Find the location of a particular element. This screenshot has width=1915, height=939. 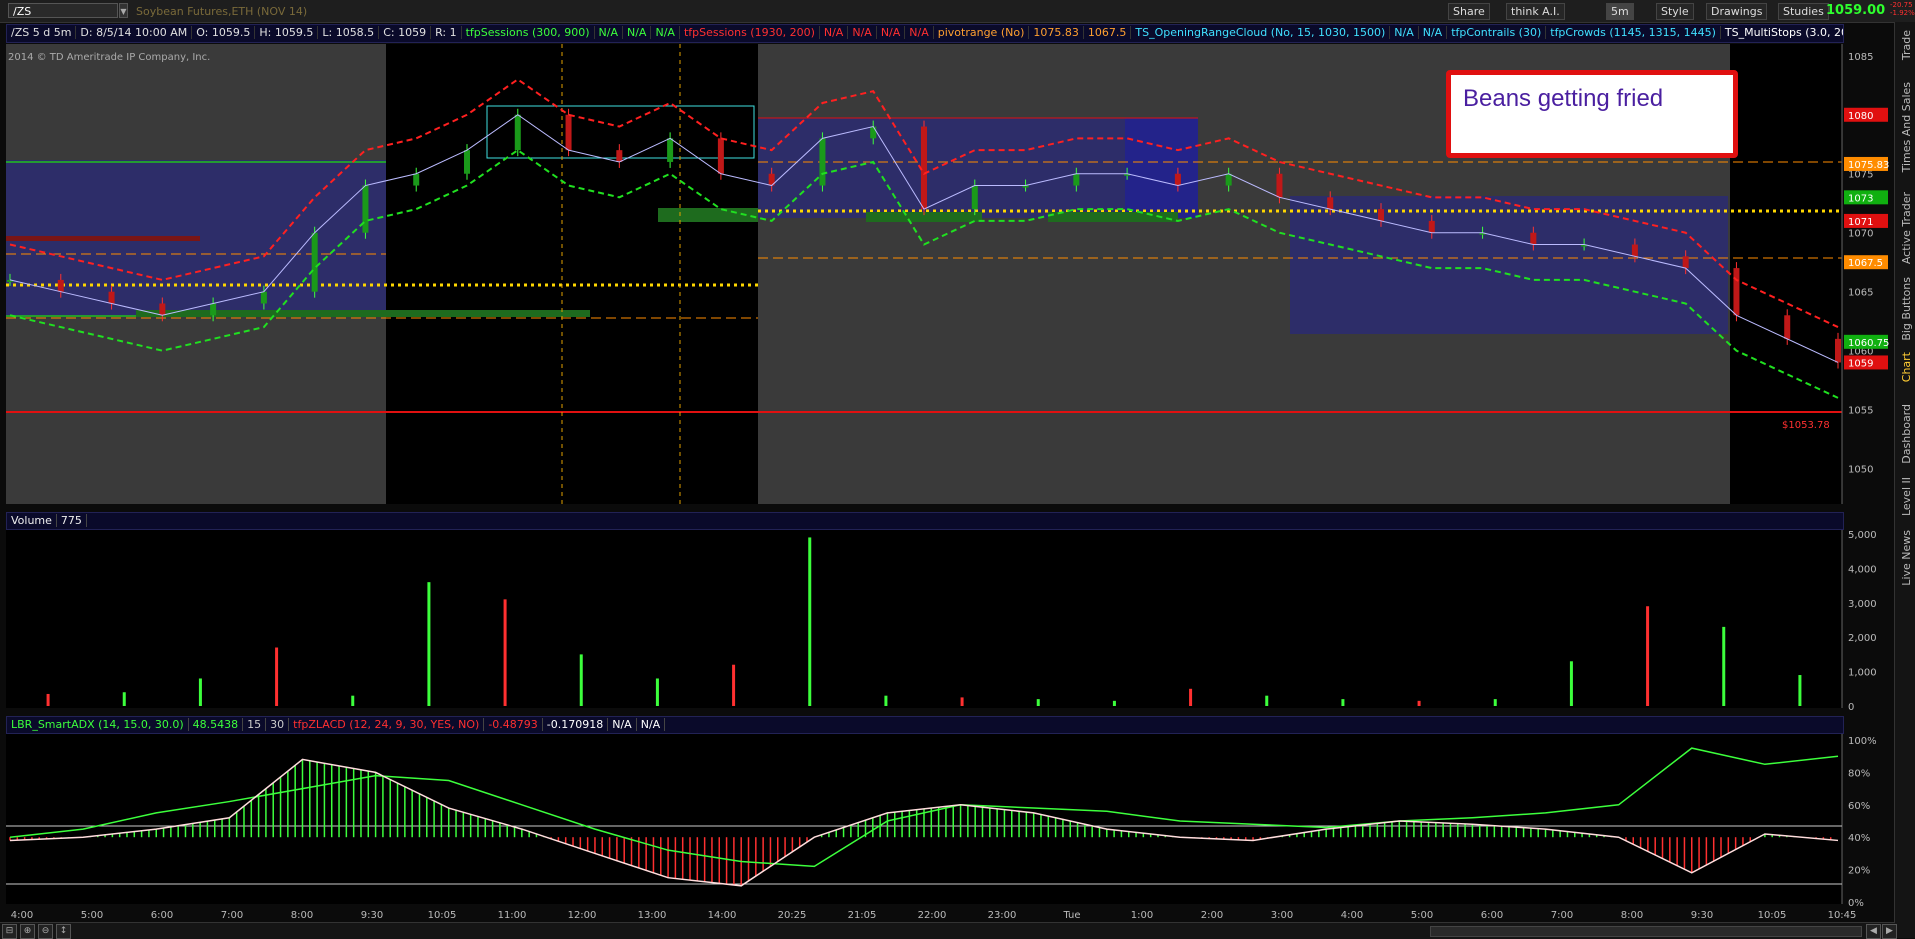

scroll-right-icon: ▶ is located at coordinates (1889, 931).